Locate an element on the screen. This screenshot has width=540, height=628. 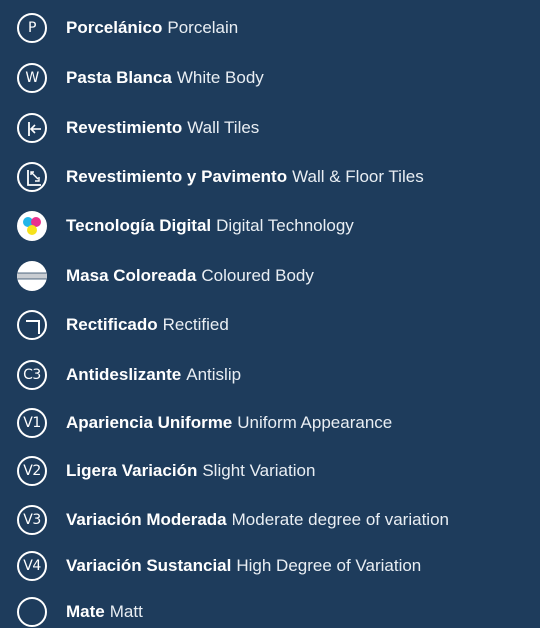
antislip-icon-letter: C3 is located at coordinates (32, 375).